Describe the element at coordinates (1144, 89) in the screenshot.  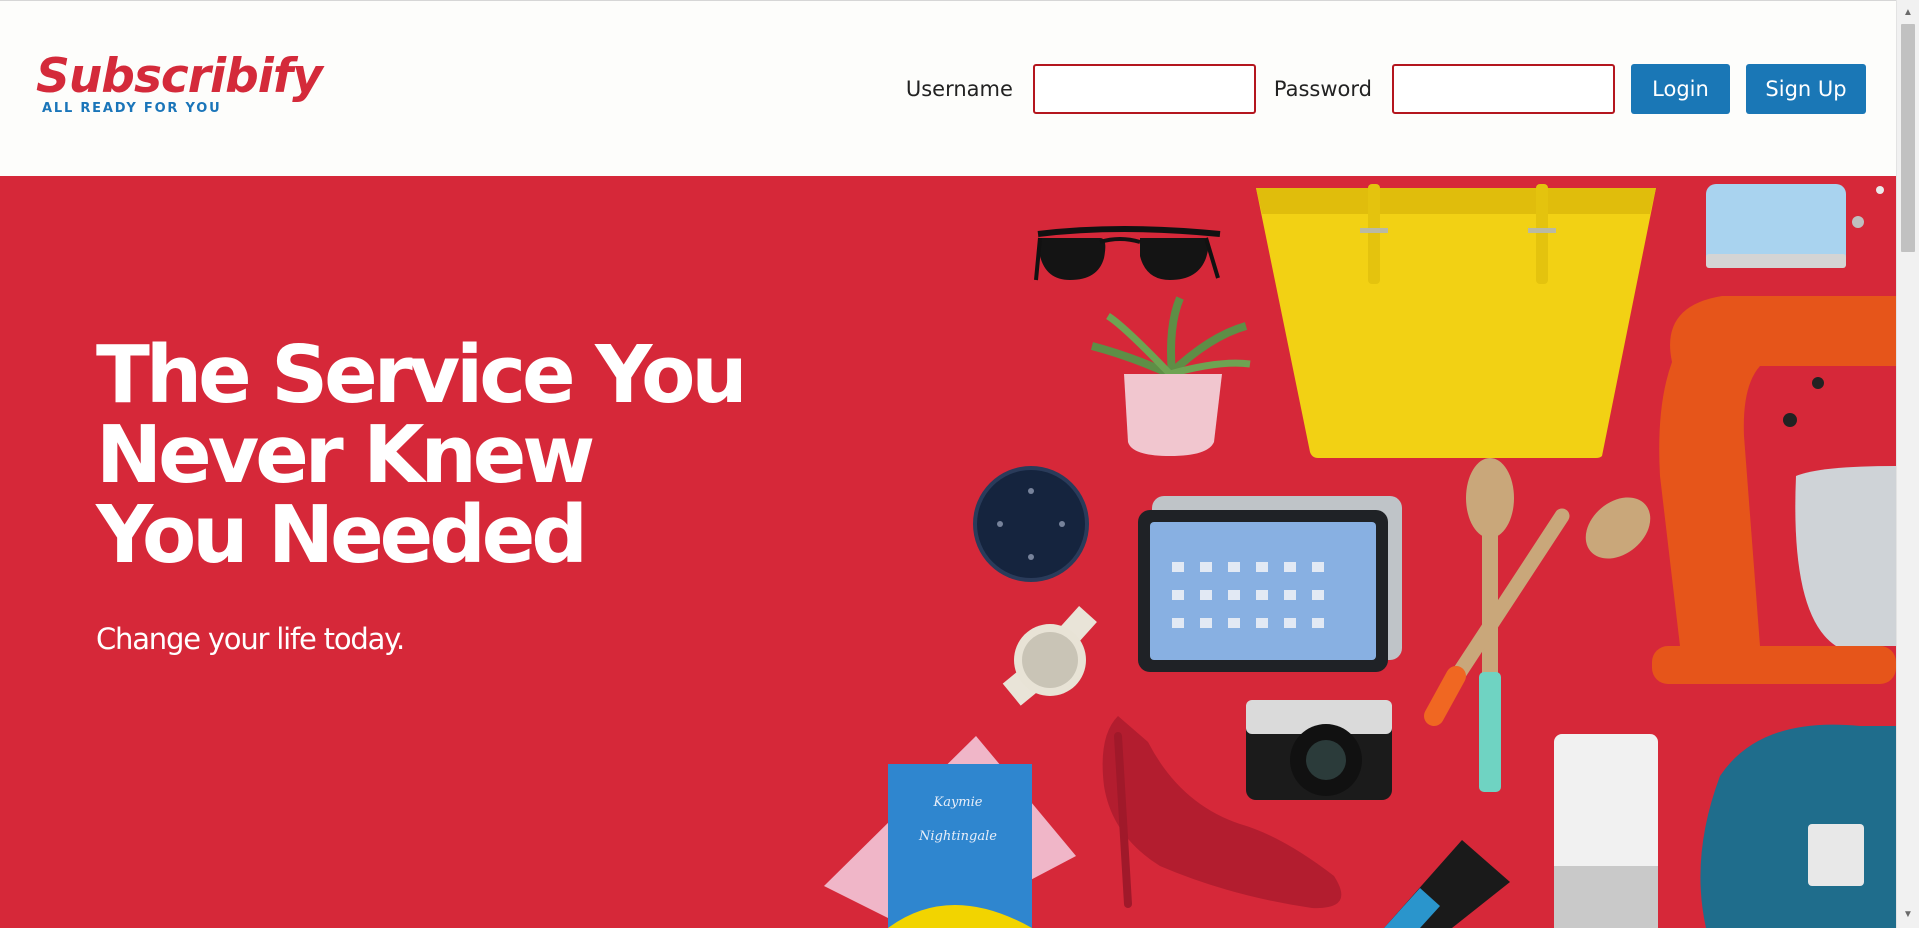
I see `username-input` at that location.